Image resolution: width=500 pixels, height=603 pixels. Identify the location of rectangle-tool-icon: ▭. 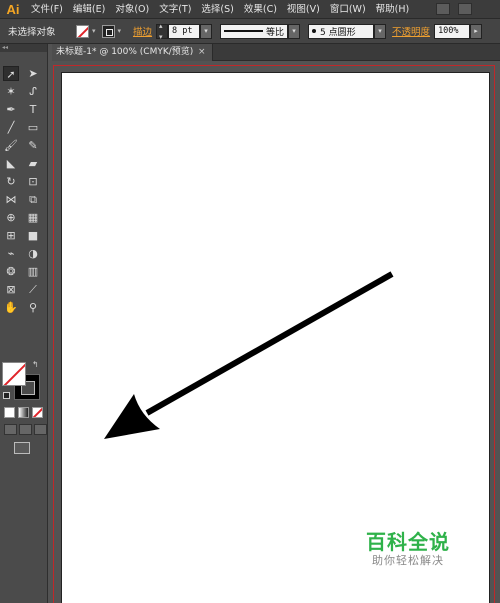
(33, 127).